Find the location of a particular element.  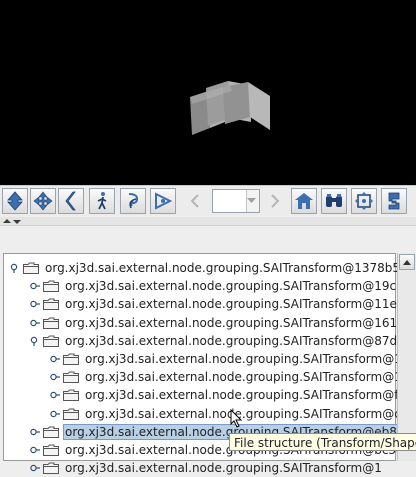

scroll-up-button is located at coordinates (407, 262).